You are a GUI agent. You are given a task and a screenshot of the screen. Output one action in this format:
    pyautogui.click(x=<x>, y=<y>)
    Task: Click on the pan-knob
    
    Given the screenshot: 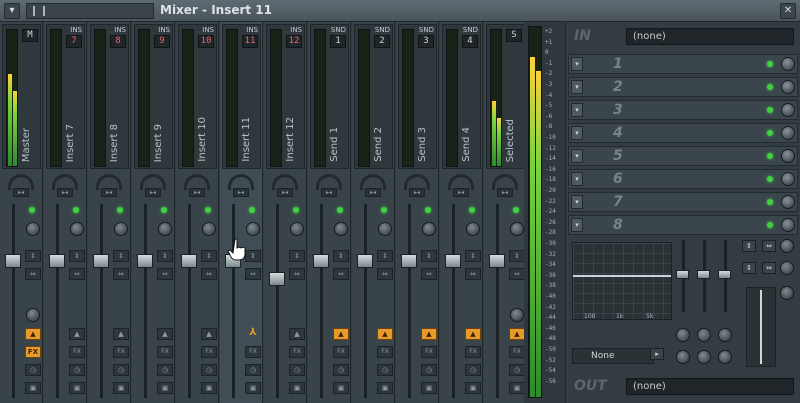 What is the action you would take?
    pyautogui.click(x=787, y=268)
    